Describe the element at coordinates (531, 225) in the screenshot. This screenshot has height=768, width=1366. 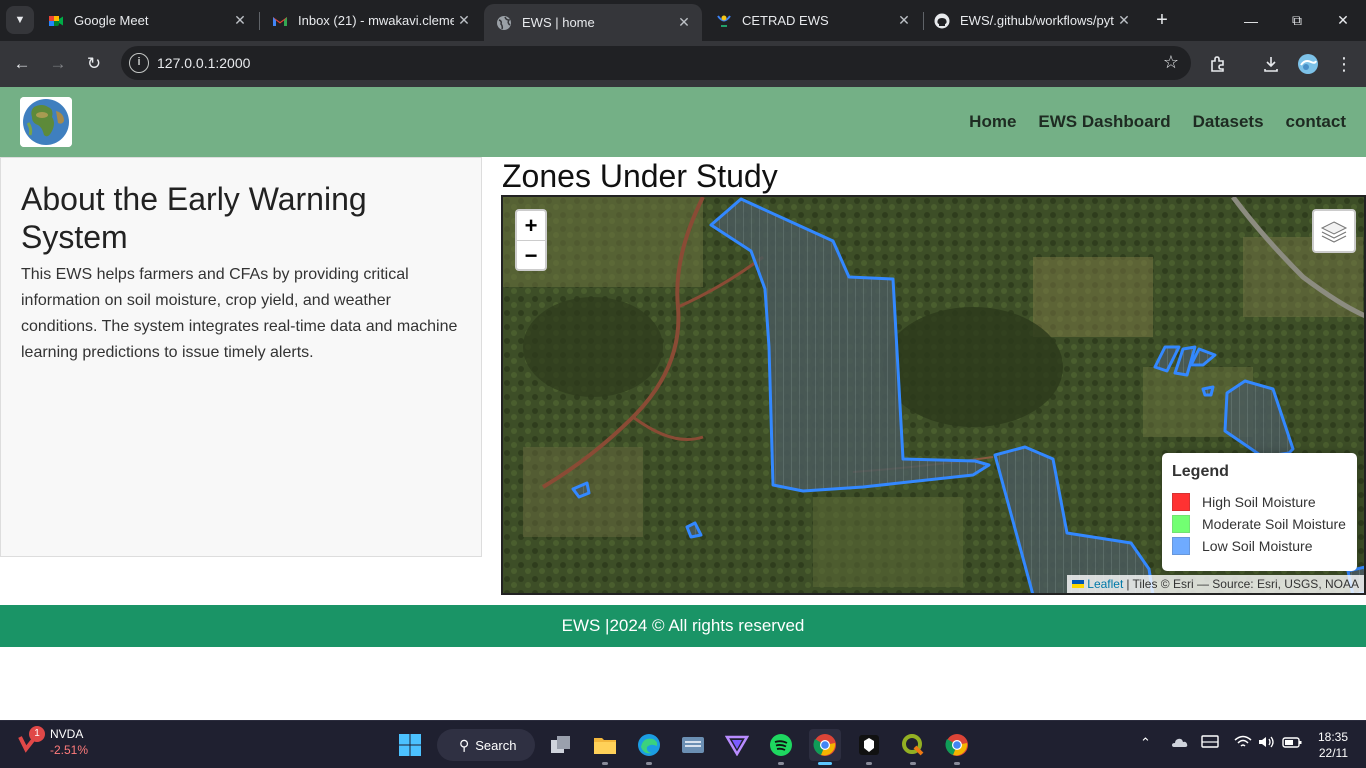
I see `zoom-in-button: +` at that location.